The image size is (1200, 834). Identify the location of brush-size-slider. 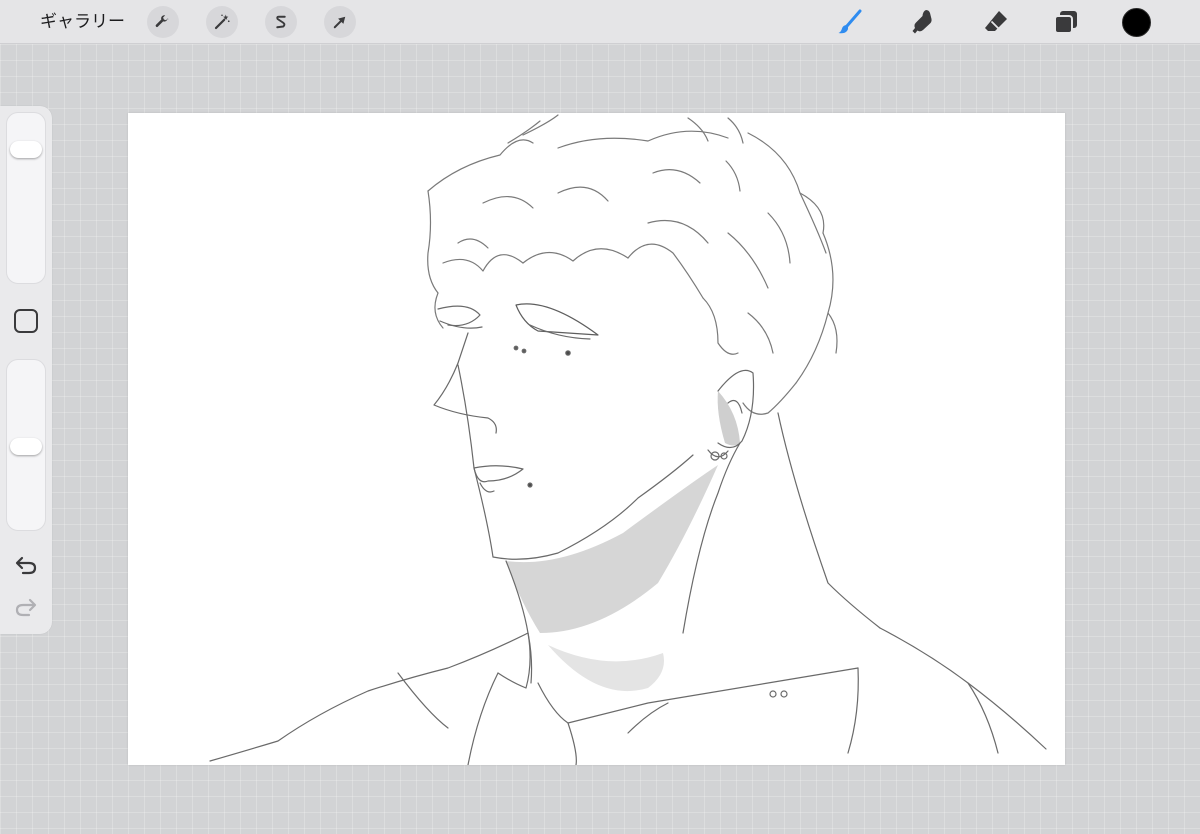
(26, 198).